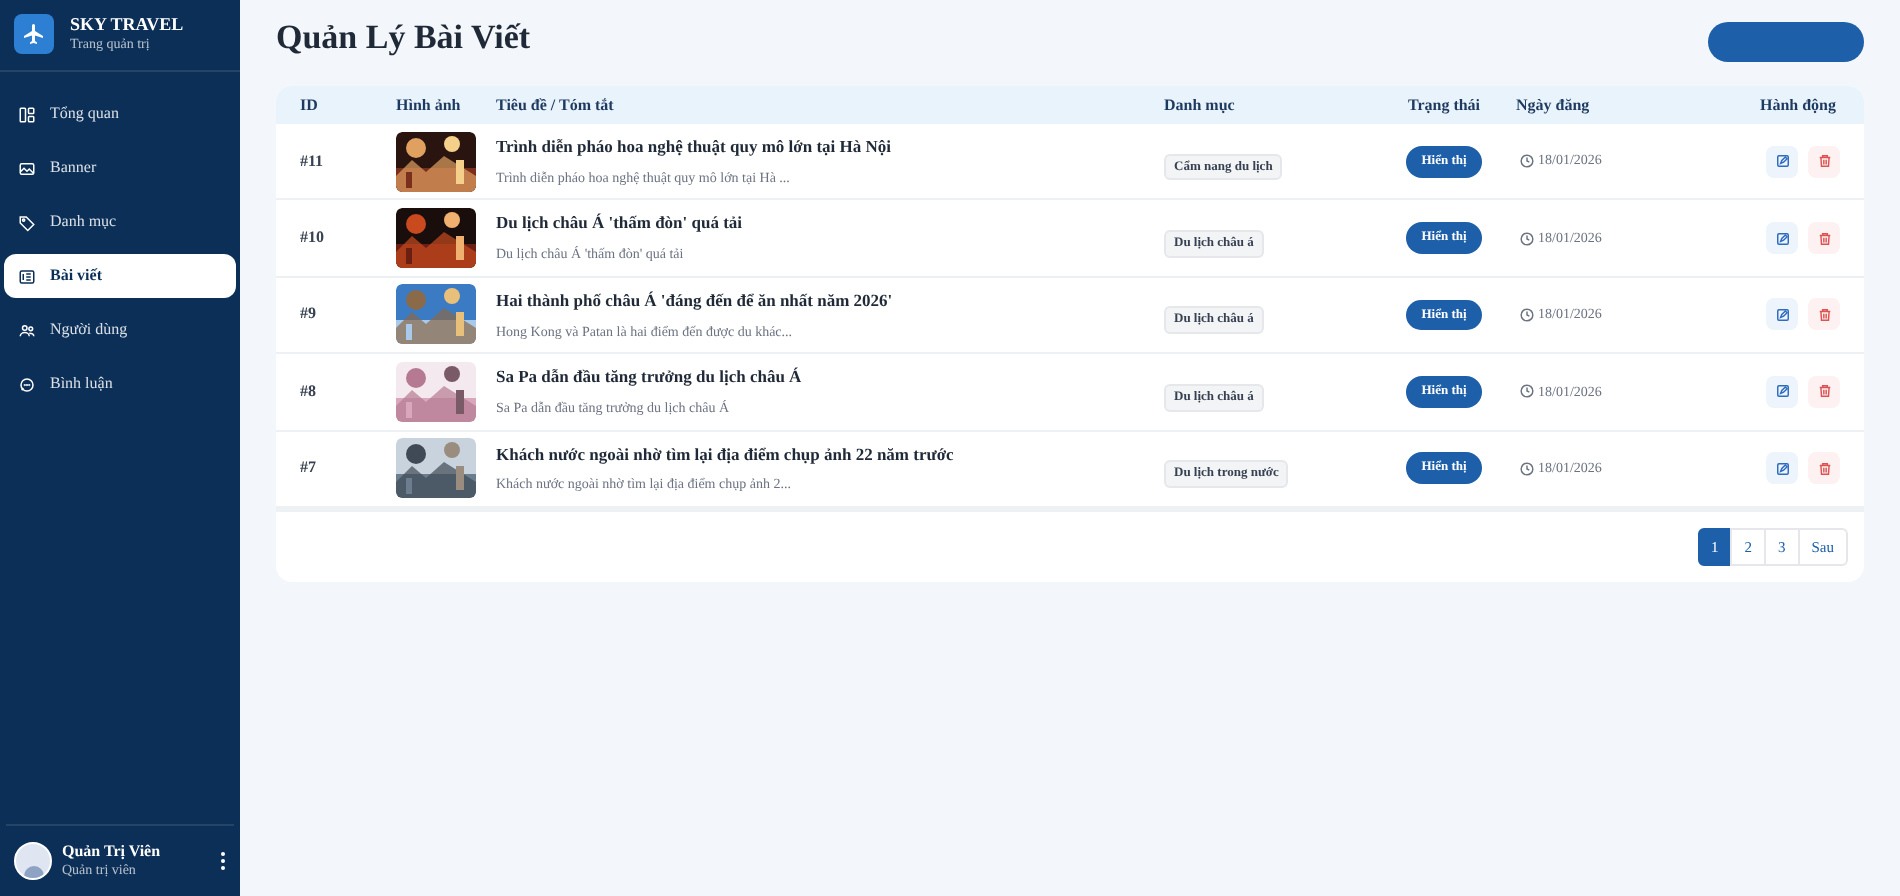  I want to click on column-header: ID, so click(310, 105).